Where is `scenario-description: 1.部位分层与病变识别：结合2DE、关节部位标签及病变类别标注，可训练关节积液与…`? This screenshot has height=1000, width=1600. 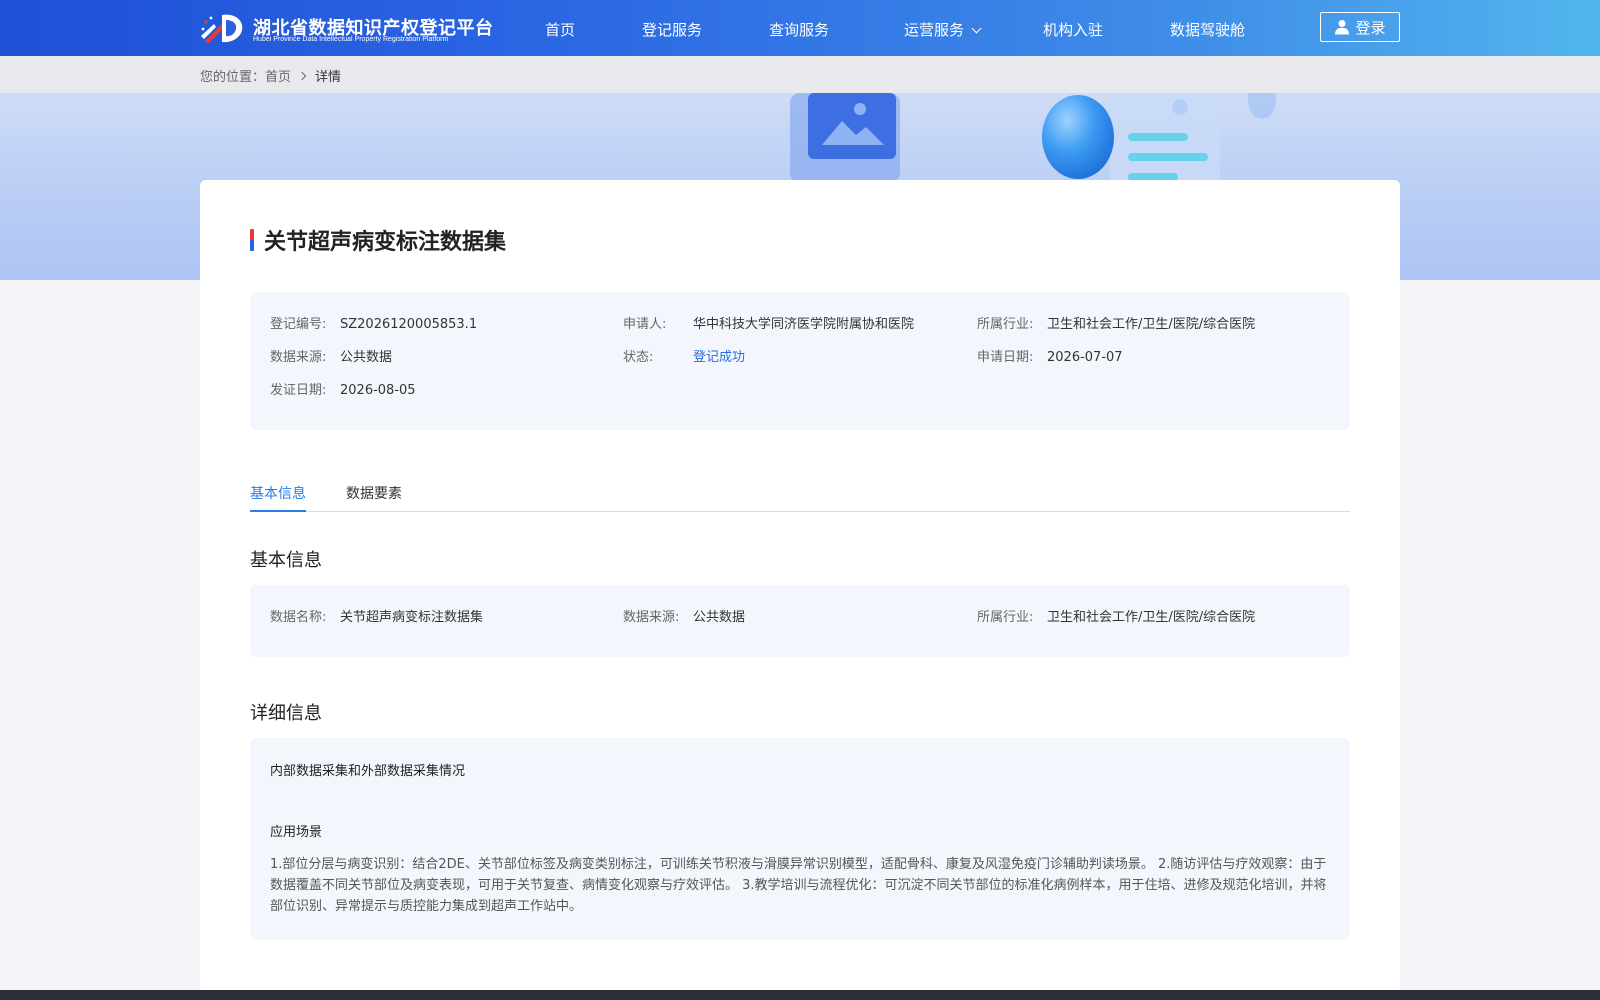
scenario-description: 1.部位分层与病变识别：结合2DE、关节部位标签及病变类别标注，可训练关节积液与… is located at coordinates (798, 885).